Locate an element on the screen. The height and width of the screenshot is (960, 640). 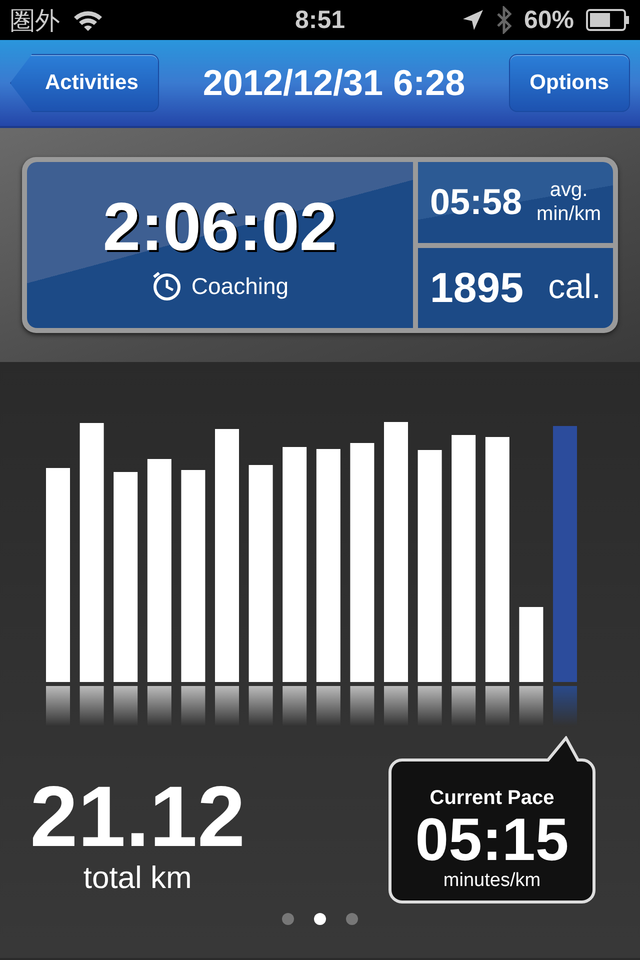
calories-value: 1895 is located at coordinates (477, 288).